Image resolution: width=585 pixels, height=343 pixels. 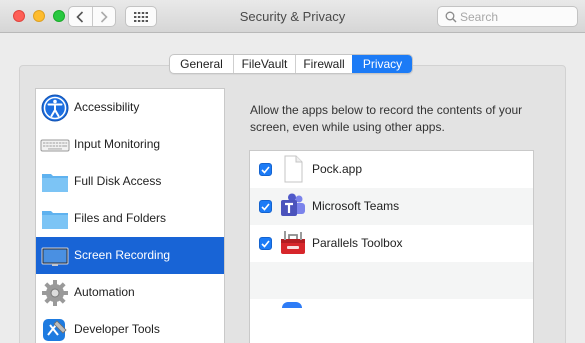 I want to click on chevron-right-icon, so click(x=104, y=16).